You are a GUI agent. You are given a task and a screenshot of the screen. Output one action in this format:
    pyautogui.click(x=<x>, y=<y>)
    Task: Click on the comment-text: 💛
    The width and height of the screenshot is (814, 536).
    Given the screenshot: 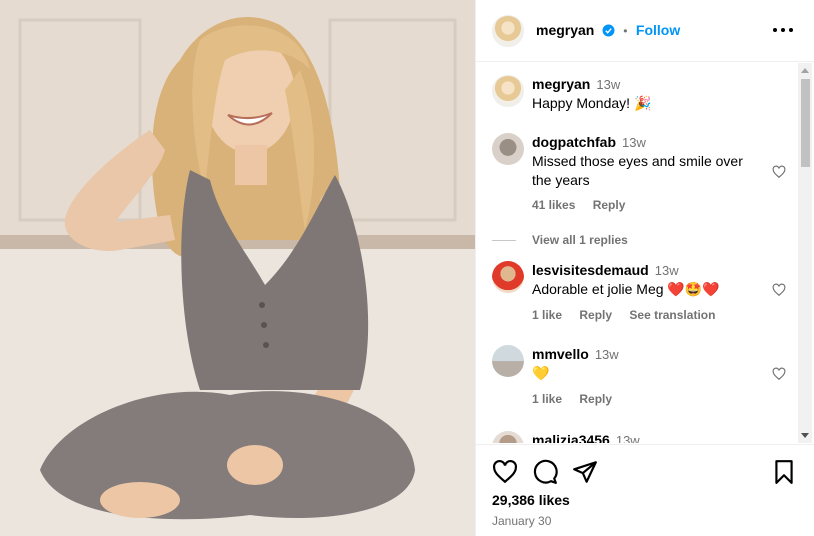 What is the action you would take?
    pyautogui.click(x=541, y=373)
    